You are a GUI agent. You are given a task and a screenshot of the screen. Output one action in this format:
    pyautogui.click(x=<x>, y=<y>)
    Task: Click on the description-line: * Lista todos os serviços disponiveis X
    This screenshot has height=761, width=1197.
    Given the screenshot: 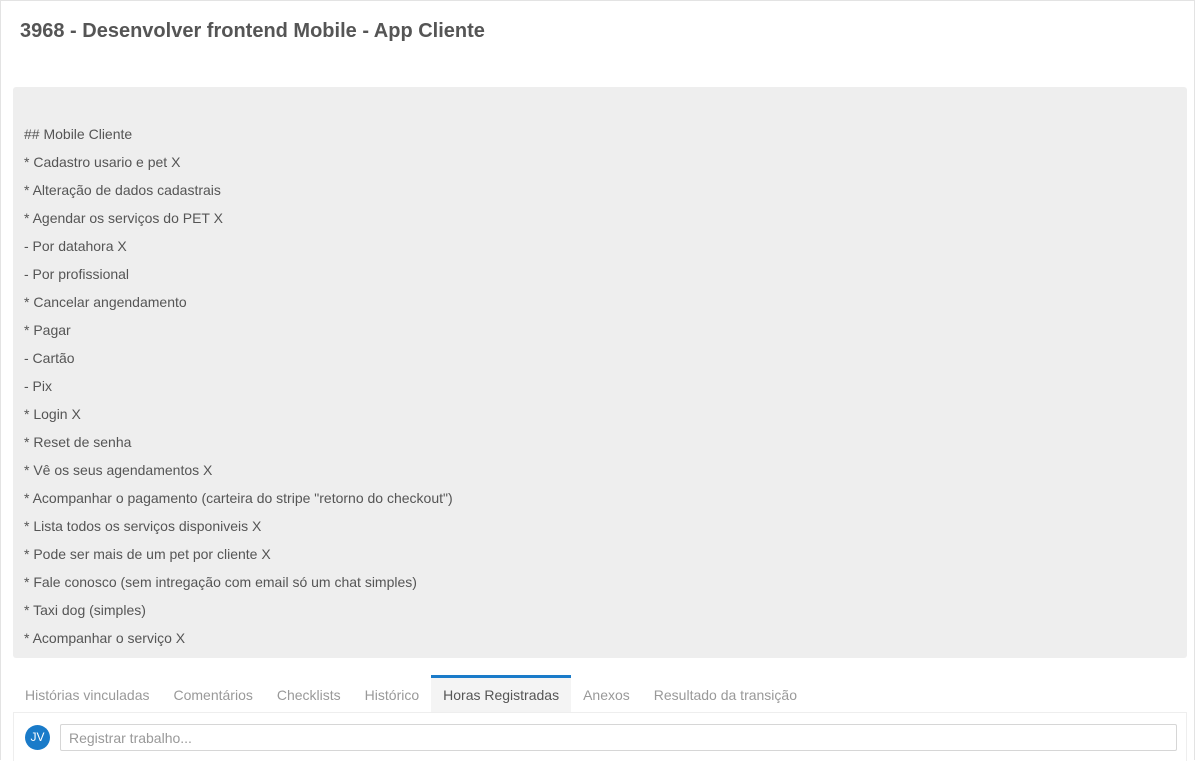 What is the action you would take?
    pyautogui.click(x=143, y=526)
    